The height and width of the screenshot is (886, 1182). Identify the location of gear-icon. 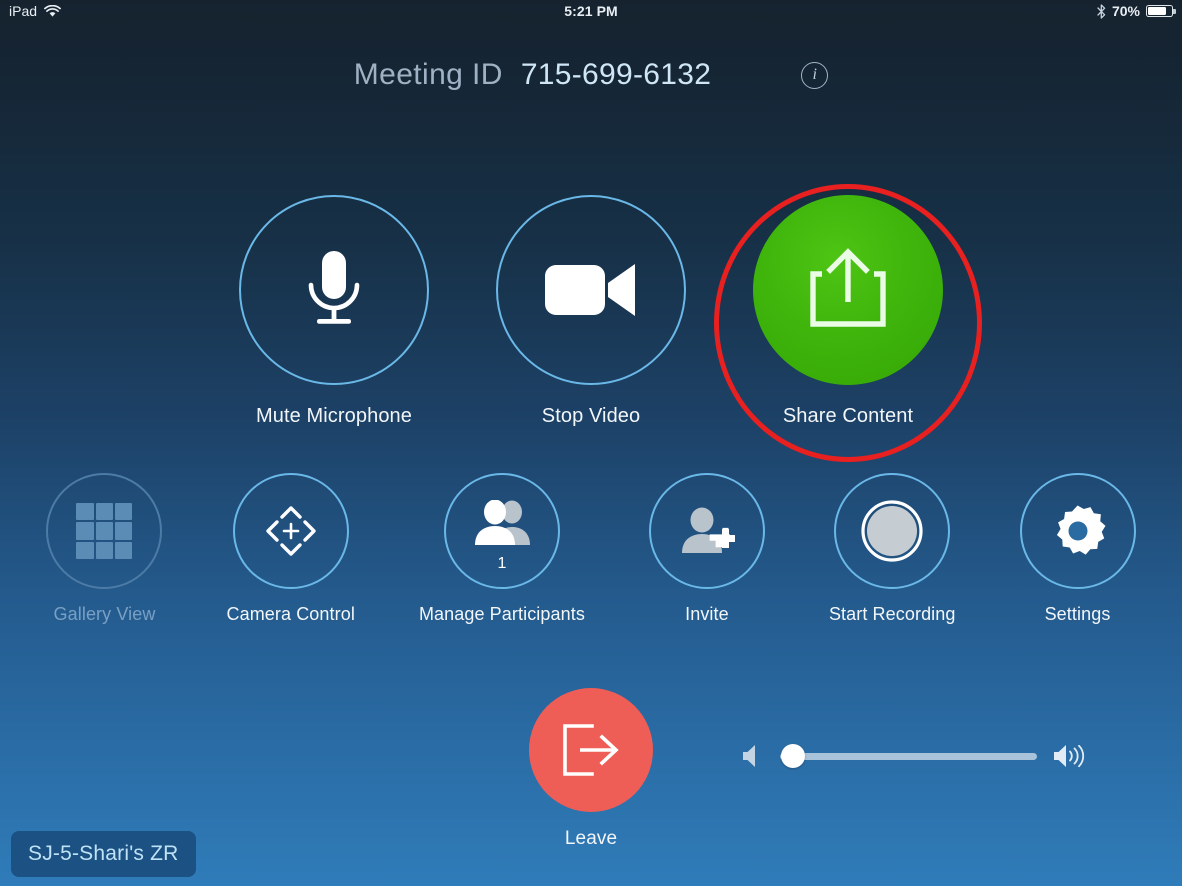
(1078, 531).